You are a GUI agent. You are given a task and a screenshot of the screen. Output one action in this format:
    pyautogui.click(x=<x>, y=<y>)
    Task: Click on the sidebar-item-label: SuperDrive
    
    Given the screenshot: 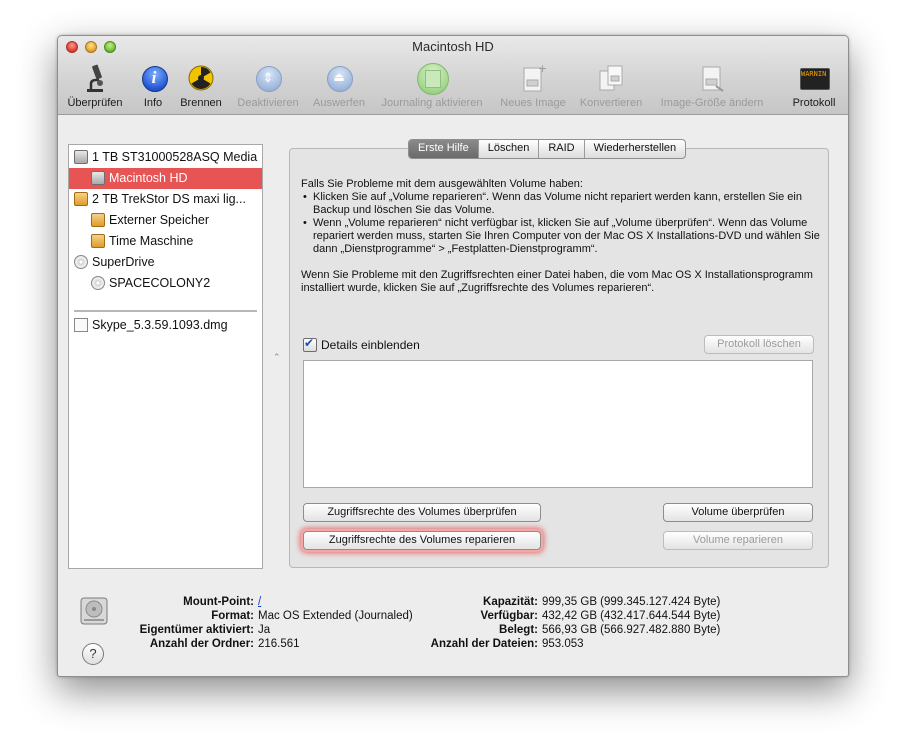 What is the action you would take?
    pyautogui.click(x=123, y=262)
    